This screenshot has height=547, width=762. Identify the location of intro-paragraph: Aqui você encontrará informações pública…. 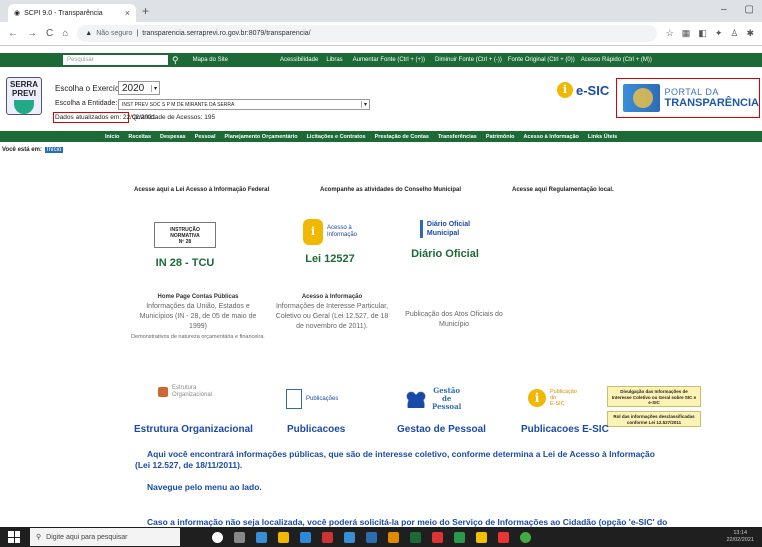
(395, 459).